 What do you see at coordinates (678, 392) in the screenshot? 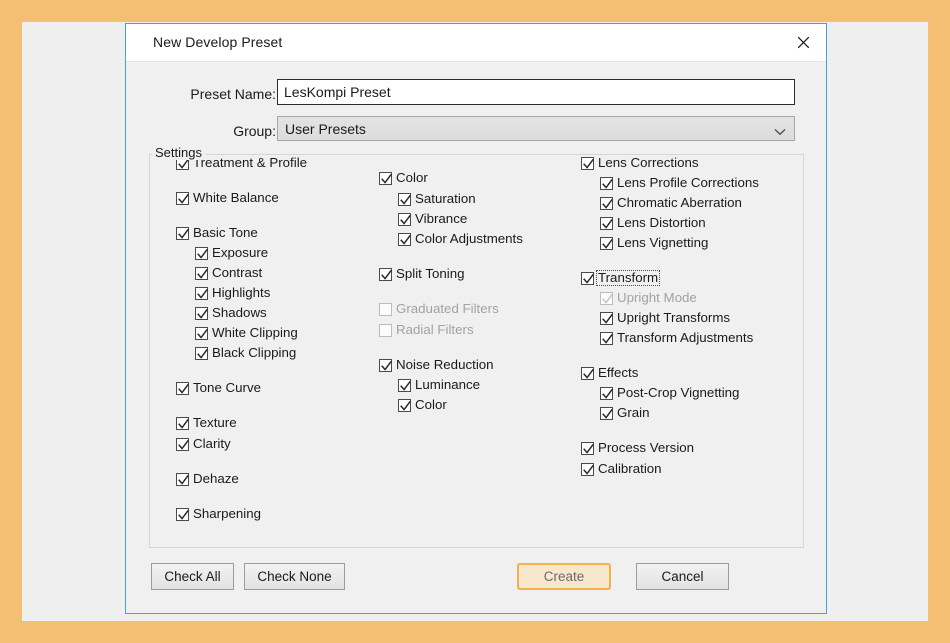
I see `checkbox-label: Post-Crop Vignetting` at bounding box center [678, 392].